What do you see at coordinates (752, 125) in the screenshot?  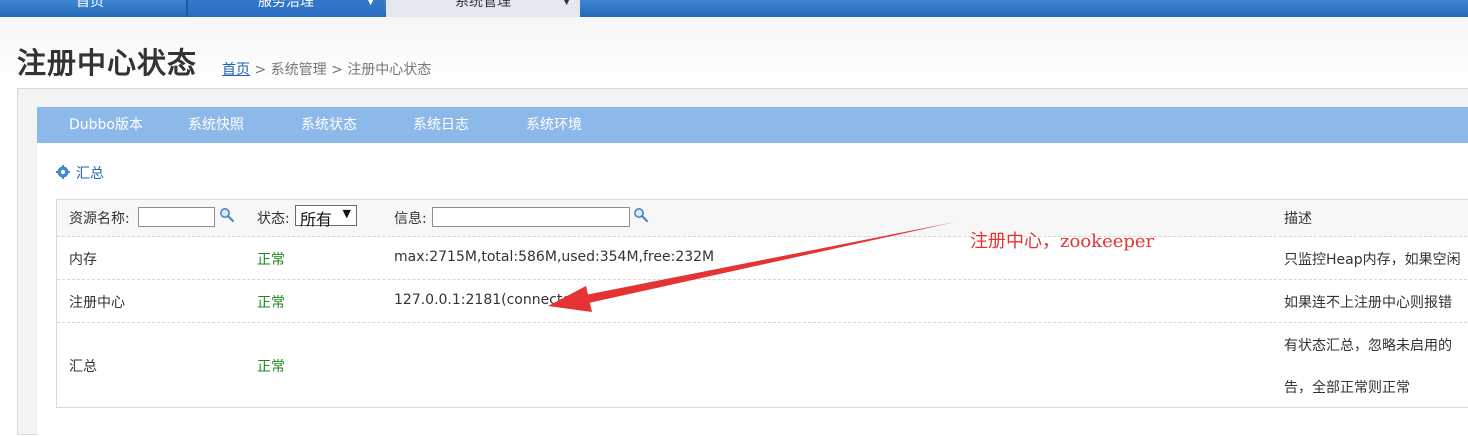 I see `sub-tab-bar: Dubbo版本 系统快照 系统状态 系统日志 系统环境` at bounding box center [752, 125].